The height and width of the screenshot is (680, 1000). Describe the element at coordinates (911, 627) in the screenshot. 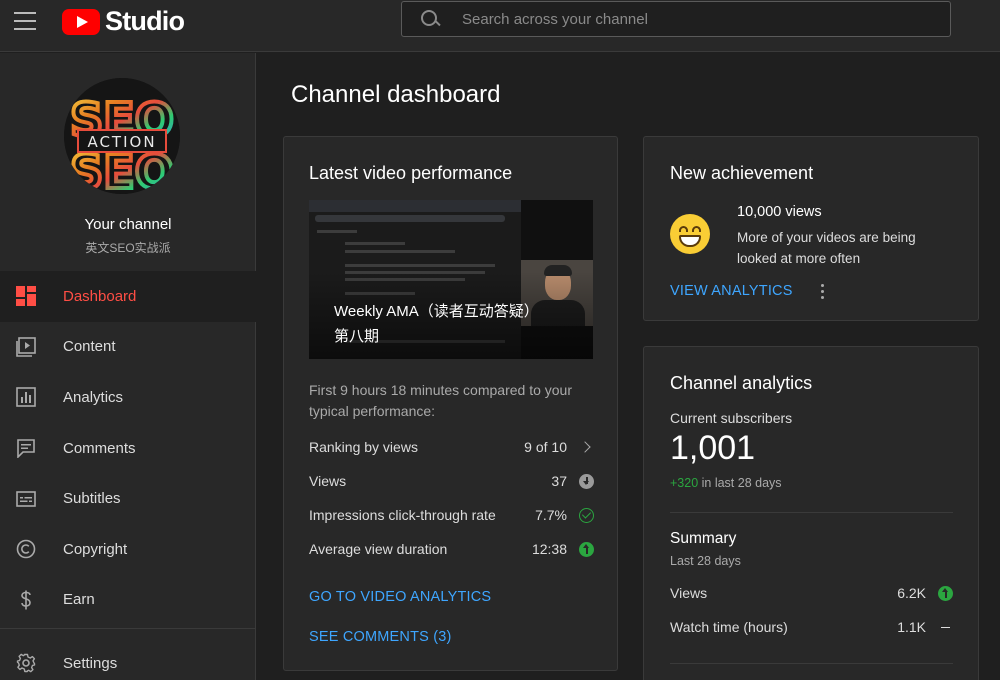

I see `summary-value: 1.1K` at that location.